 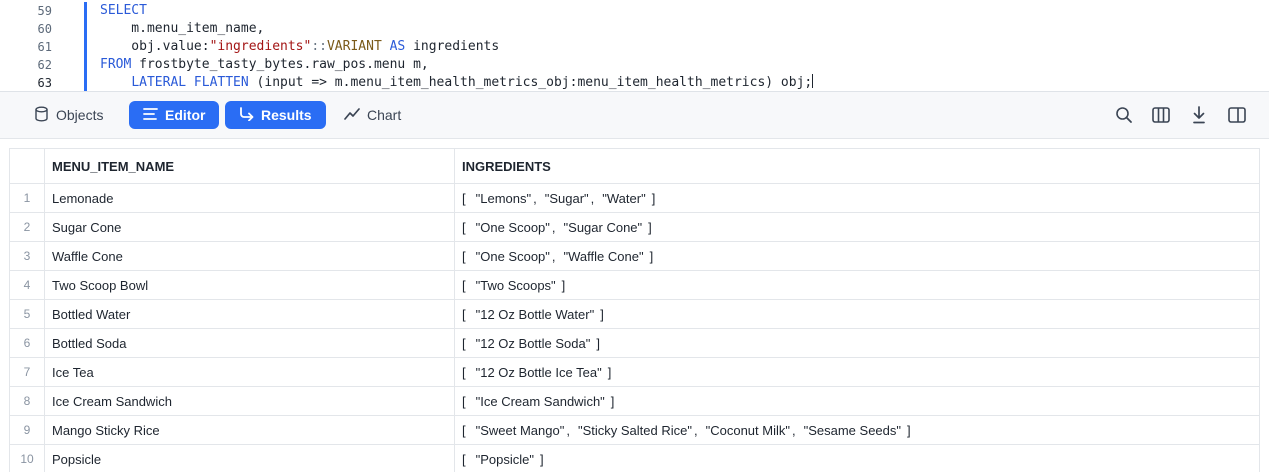 I want to click on code-token: m.menu_item_name,, so click(x=182, y=28).